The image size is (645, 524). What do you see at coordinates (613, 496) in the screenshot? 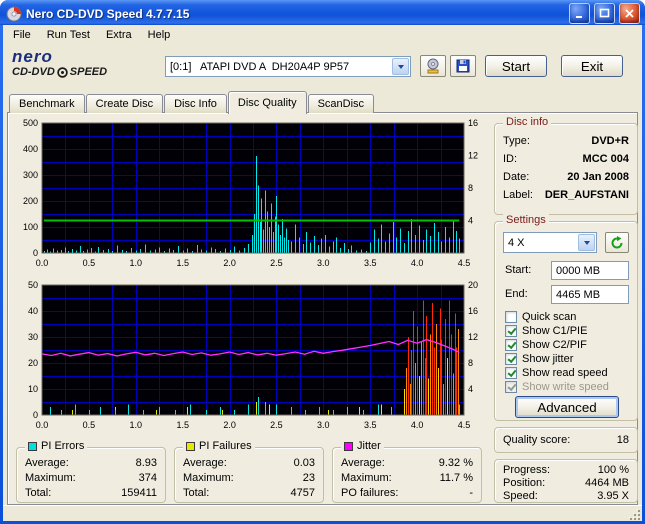
I see `speed-value: 3.95 X` at bounding box center [613, 496].